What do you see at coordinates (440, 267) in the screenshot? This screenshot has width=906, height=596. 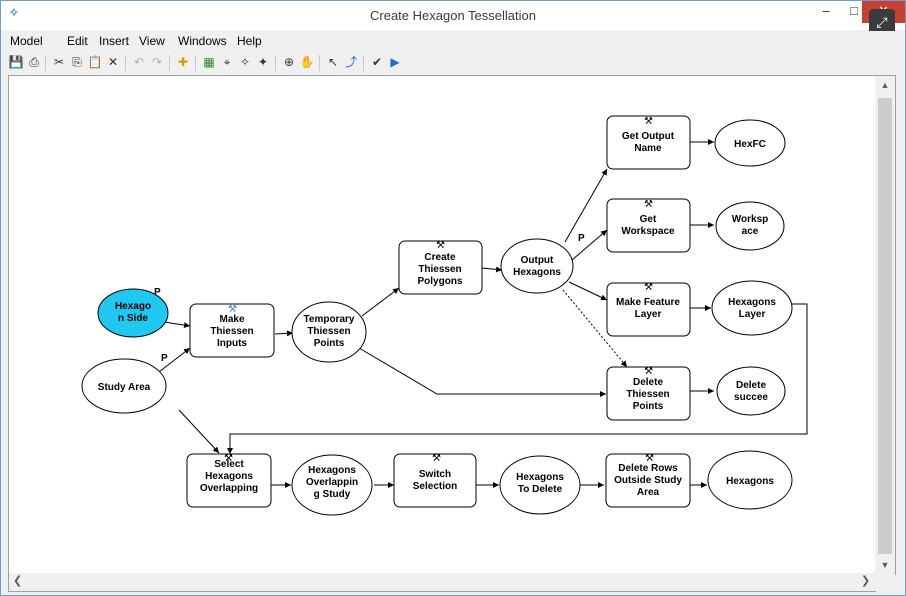 I see `node-create-thiessen-polygons: ⚒ Create Thiessen Polygons` at bounding box center [440, 267].